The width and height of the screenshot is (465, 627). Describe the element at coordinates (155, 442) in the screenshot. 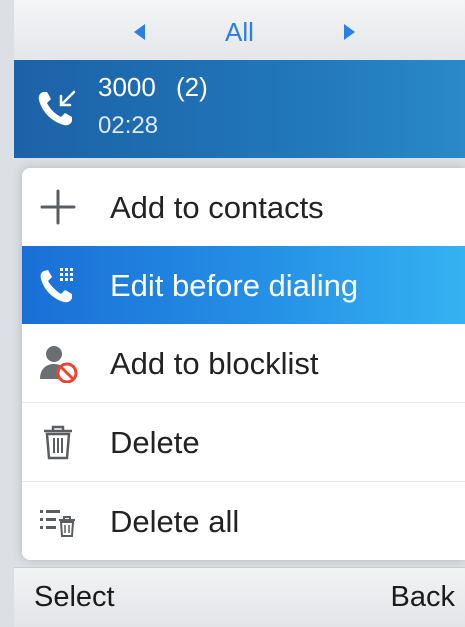

I see `menu-item-label: Delete` at that location.